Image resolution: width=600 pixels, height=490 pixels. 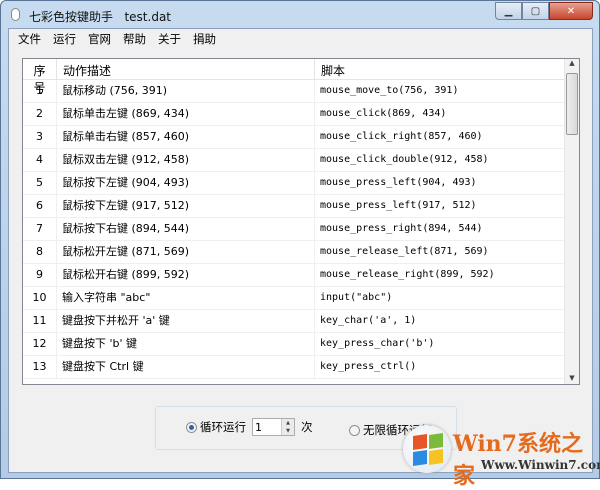 What do you see at coordinates (204, 38) in the screenshot?
I see `menu-donate: 捐助` at bounding box center [204, 38].